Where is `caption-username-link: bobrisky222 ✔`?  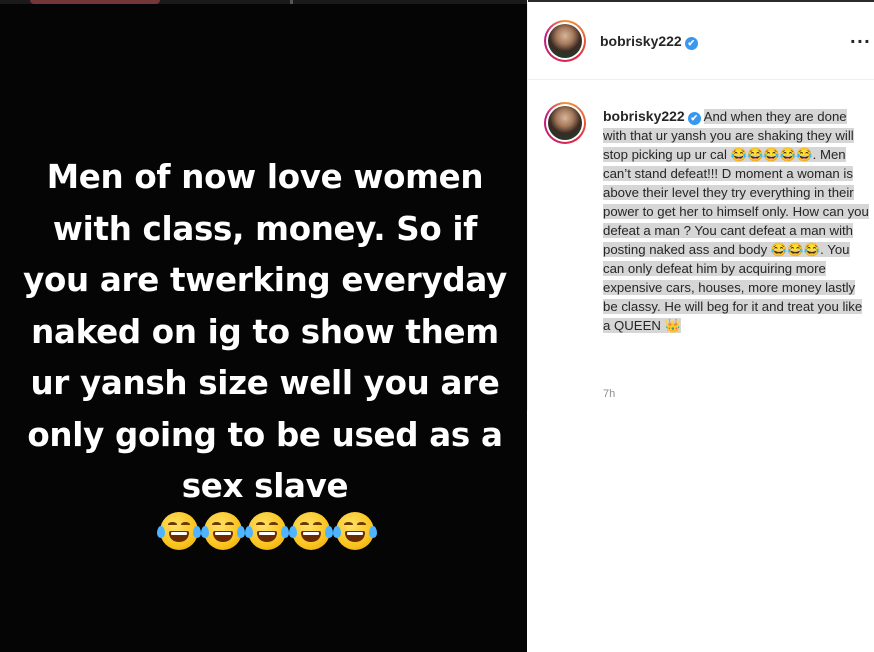 caption-username-link: bobrisky222 ✔ is located at coordinates (652, 116).